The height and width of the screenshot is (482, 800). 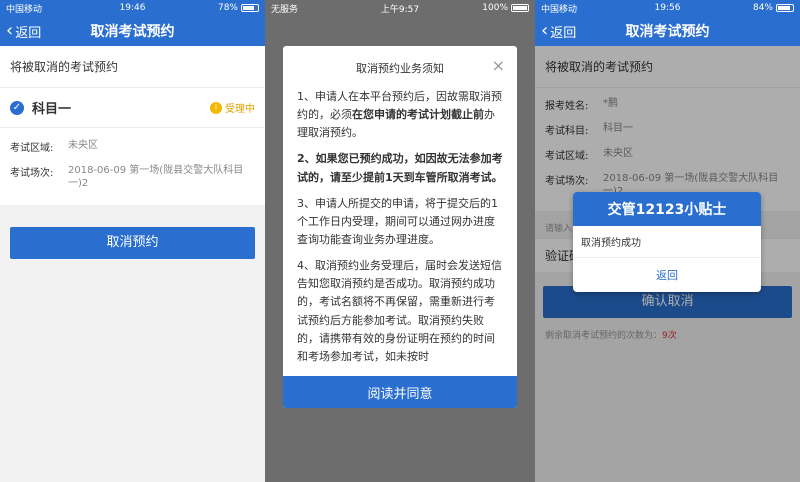 I want to click on detail-key: 报考姓名:, so click(x=567, y=106).